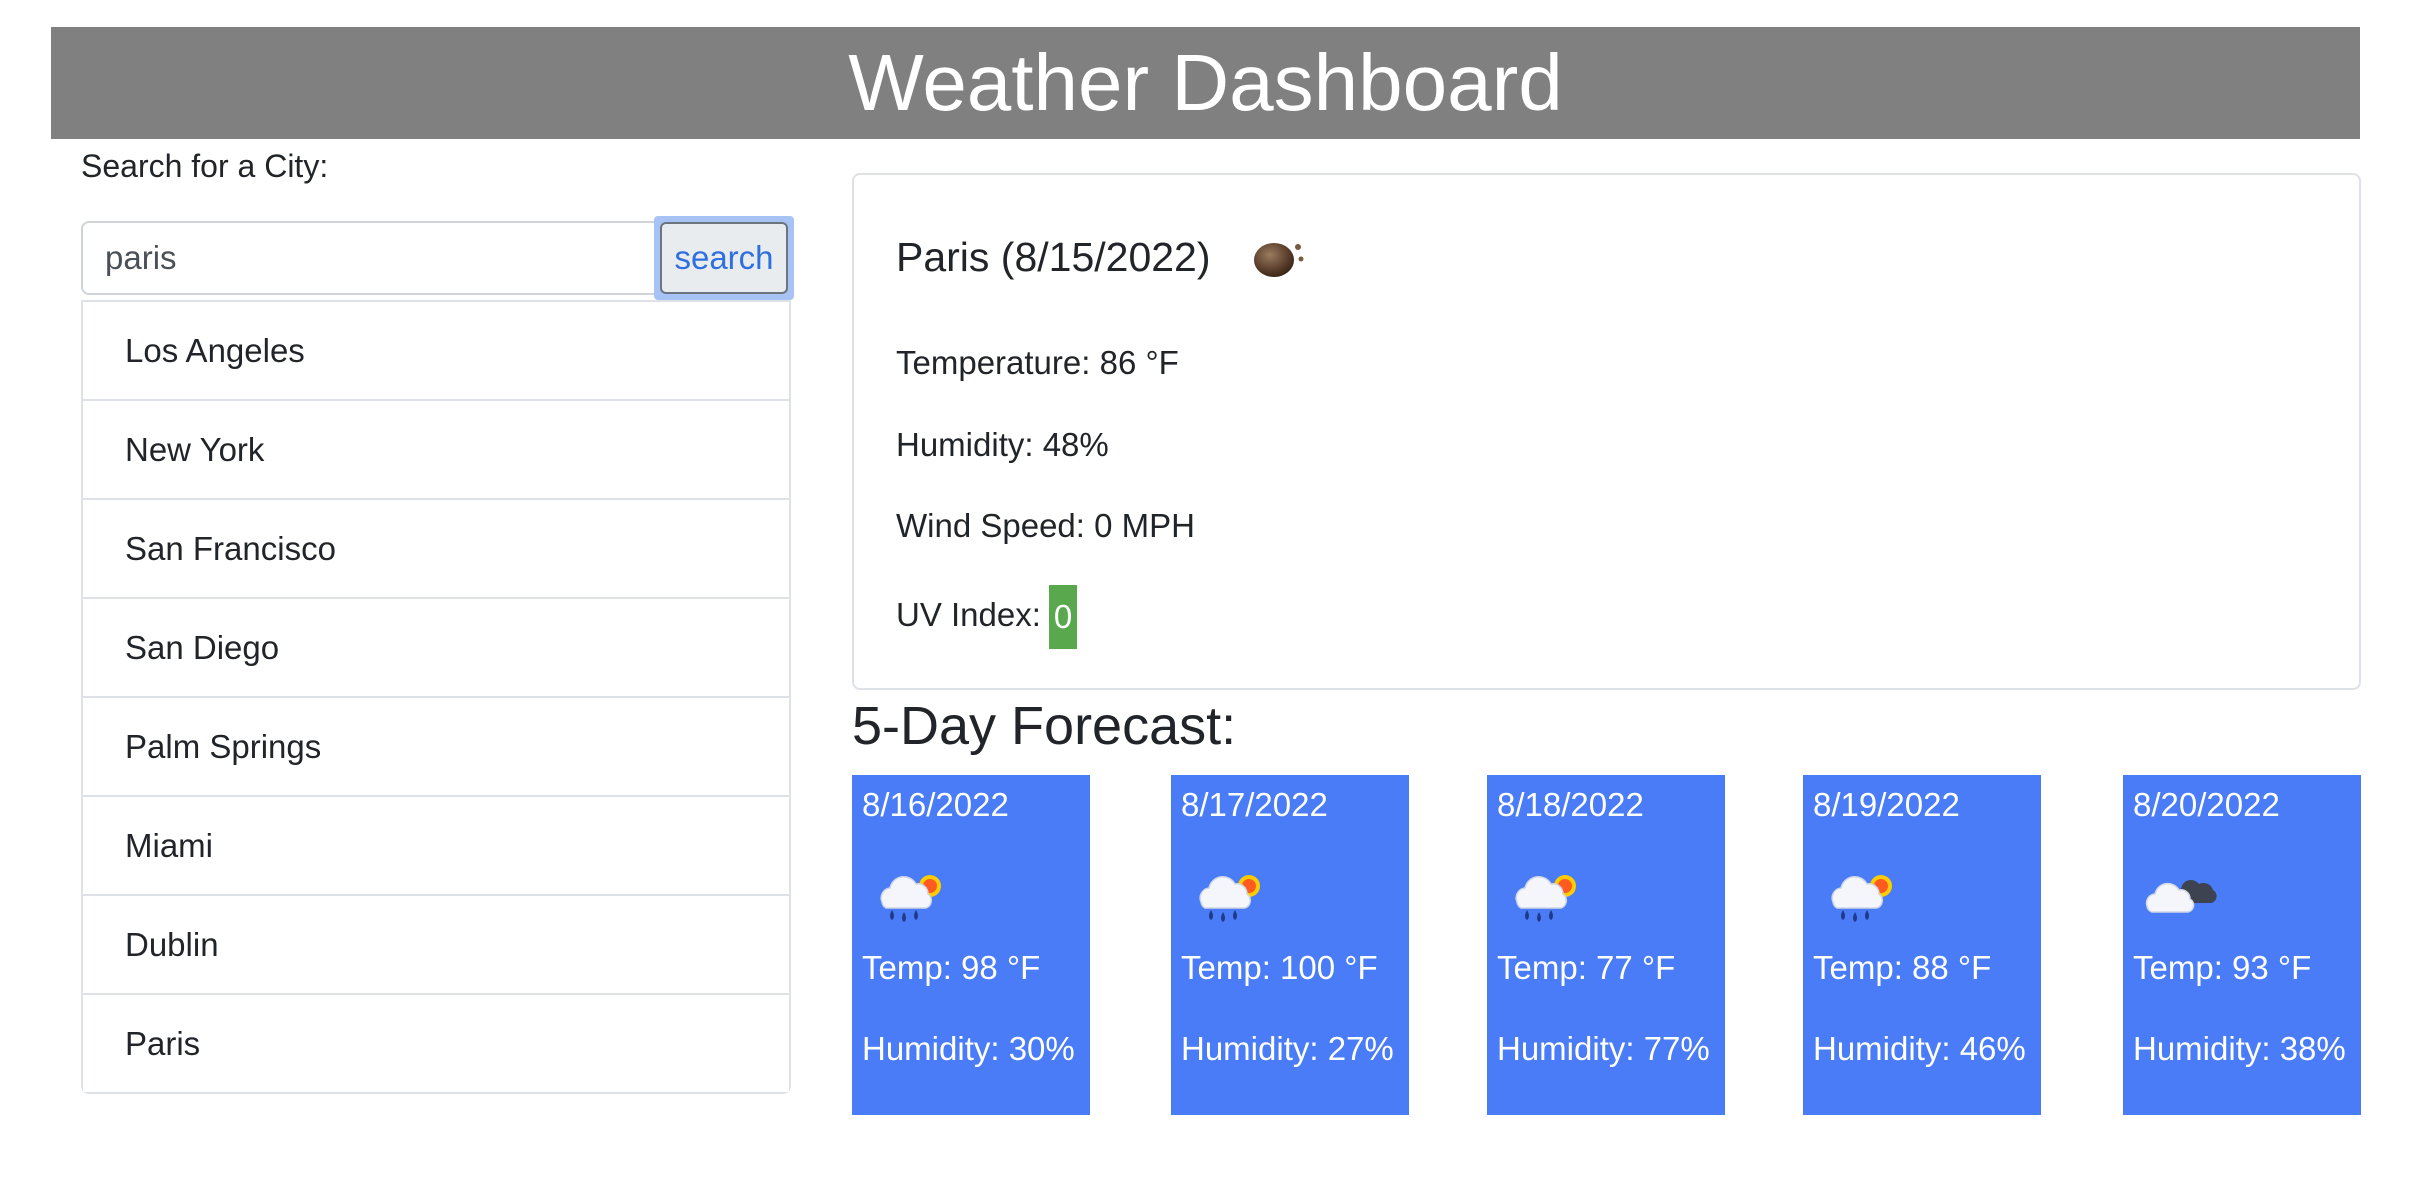 Image resolution: width=2420 pixels, height=1178 pixels. Describe the element at coordinates (2222, 967) in the screenshot. I see `forecast-temp: Temp: 93 °F` at that location.